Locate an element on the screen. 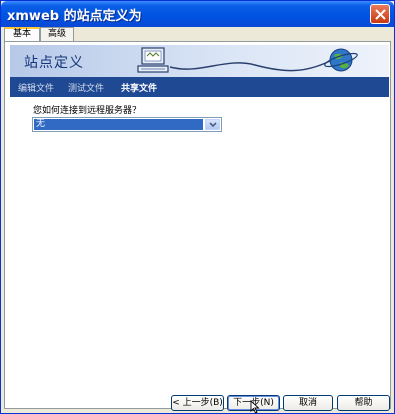 Image resolution: width=395 pixels, height=414 pixels. wizard-banner: 站点定义 is located at coordinates (199, 61).